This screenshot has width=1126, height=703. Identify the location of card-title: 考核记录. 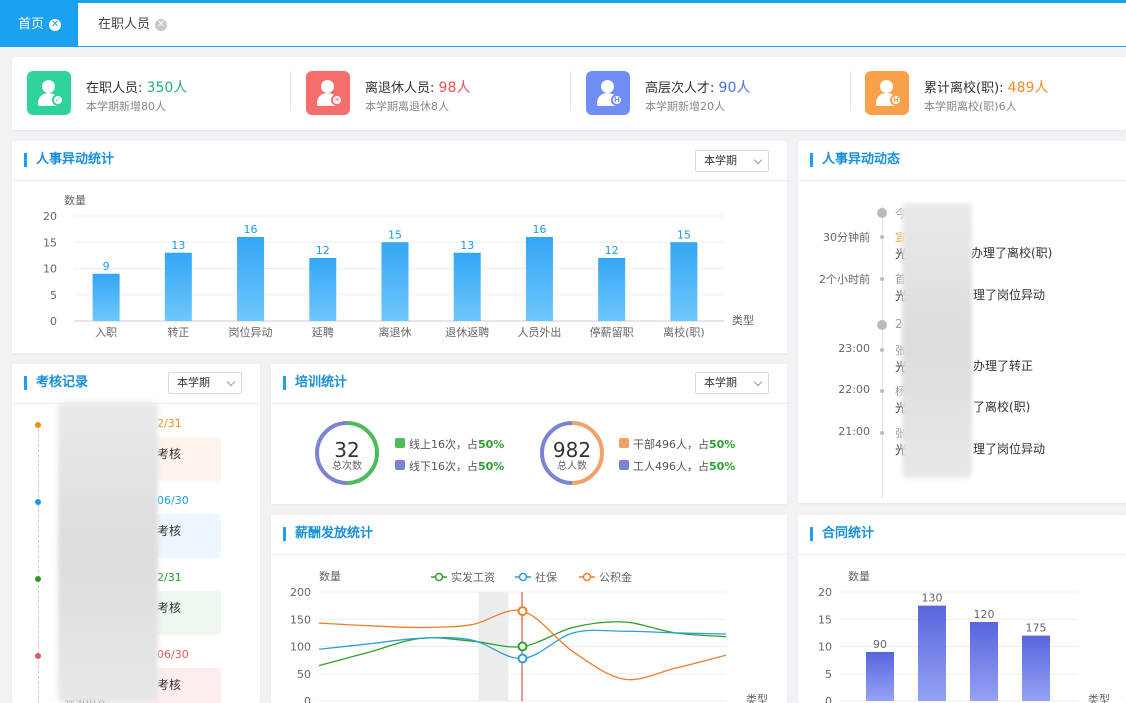
(56, 383).